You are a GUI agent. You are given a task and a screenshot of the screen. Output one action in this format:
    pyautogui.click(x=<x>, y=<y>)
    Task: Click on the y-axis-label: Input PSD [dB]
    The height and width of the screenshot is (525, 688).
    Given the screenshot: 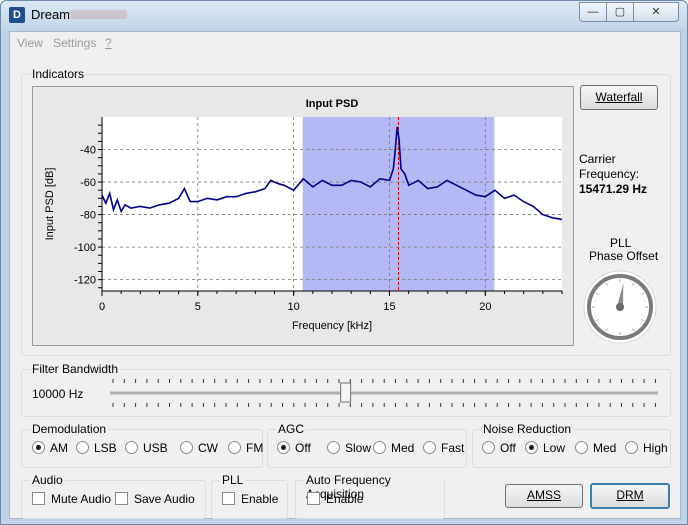 What is the action you would take?
    pyautogui.click(x=50, y=204)
    